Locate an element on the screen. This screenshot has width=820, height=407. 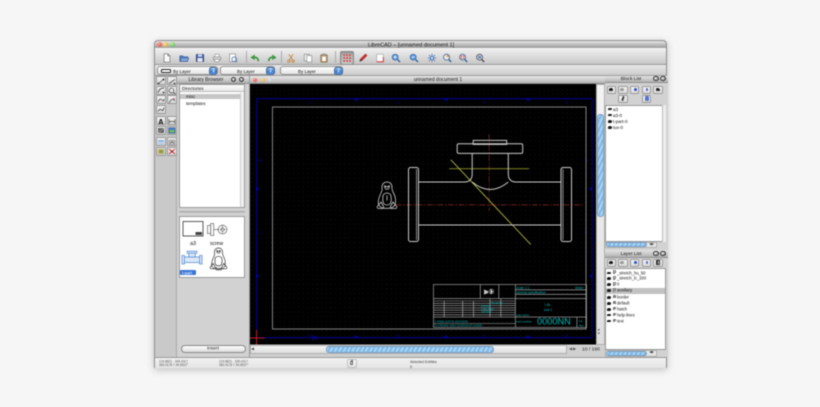
svg-text: tux is located at coordinates (218, 269).